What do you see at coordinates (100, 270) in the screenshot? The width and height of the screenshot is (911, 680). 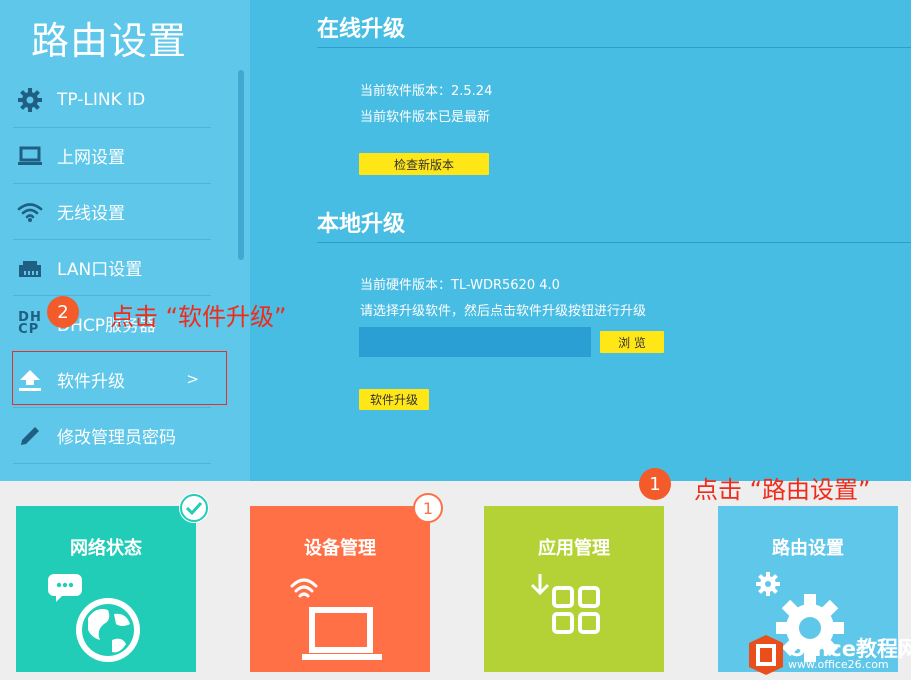 I see `sidebar-item-label: LAN口设置` at bounding box center [100, 270].